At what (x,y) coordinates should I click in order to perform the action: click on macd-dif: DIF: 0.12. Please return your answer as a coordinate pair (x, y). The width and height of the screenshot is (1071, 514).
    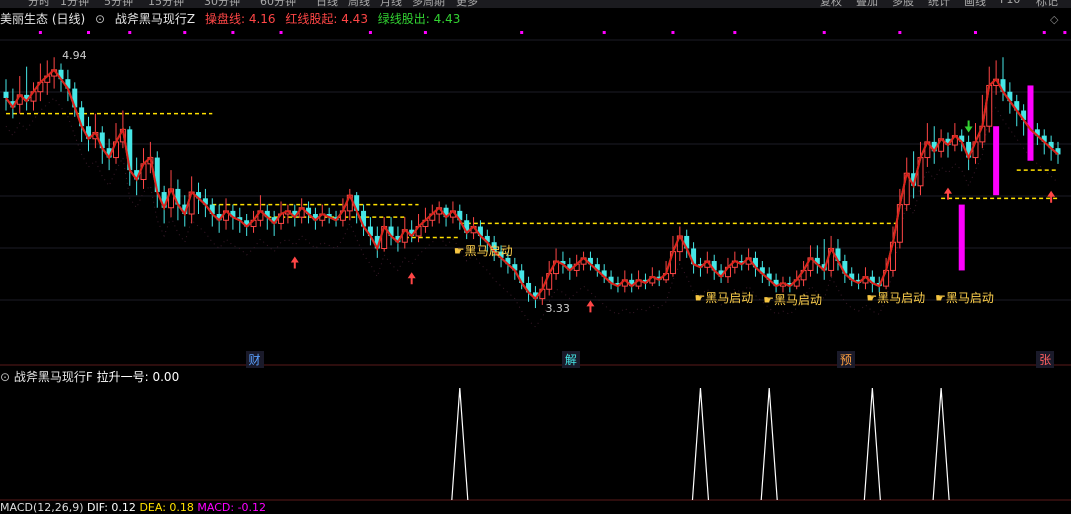
    Looking at the image, I should click on (111, 507).